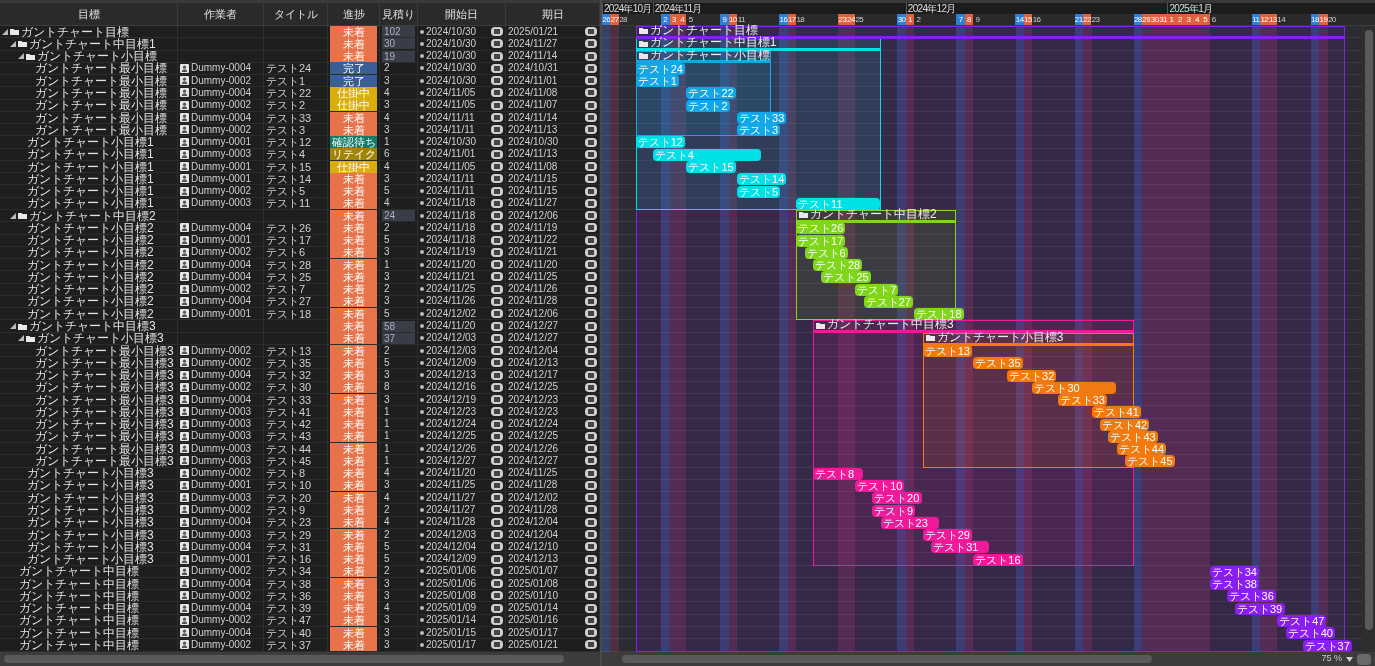 Image resolution: width=1375 pixels, height=666 pixels. Describe the element at coordinates (1028, 344) in the screenshot. I see `group-bar` at that location.